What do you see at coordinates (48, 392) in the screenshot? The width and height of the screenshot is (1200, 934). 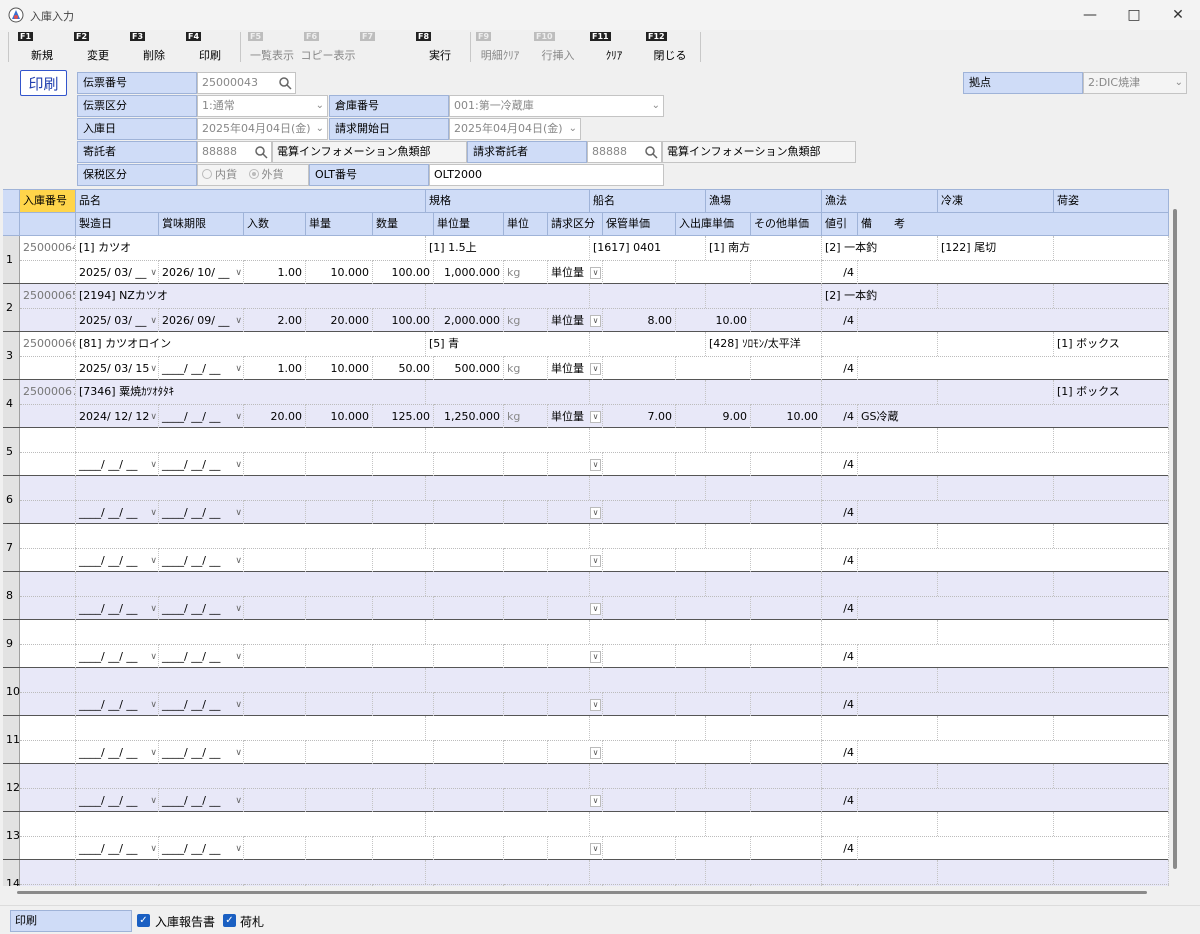 I see `cell-id: 25000067` at bounding box center [48, 392].